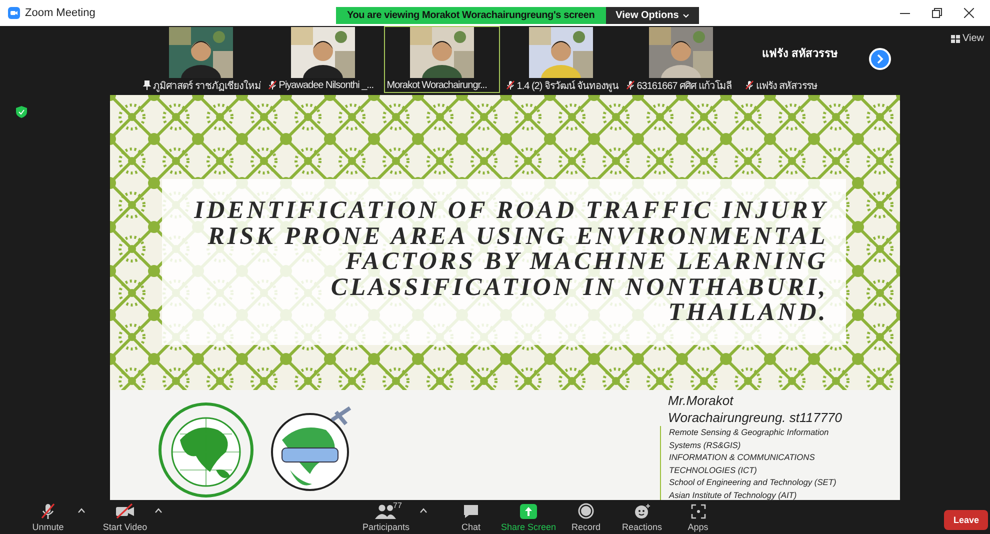 The width and height of the screenshot is (990, 534). What do you see at coordinates (471, 15) in the screenshot?
I see `screen-share-banner: You are viewing Morakot Worachairungreung's screen` at bounding box center [471, 15].